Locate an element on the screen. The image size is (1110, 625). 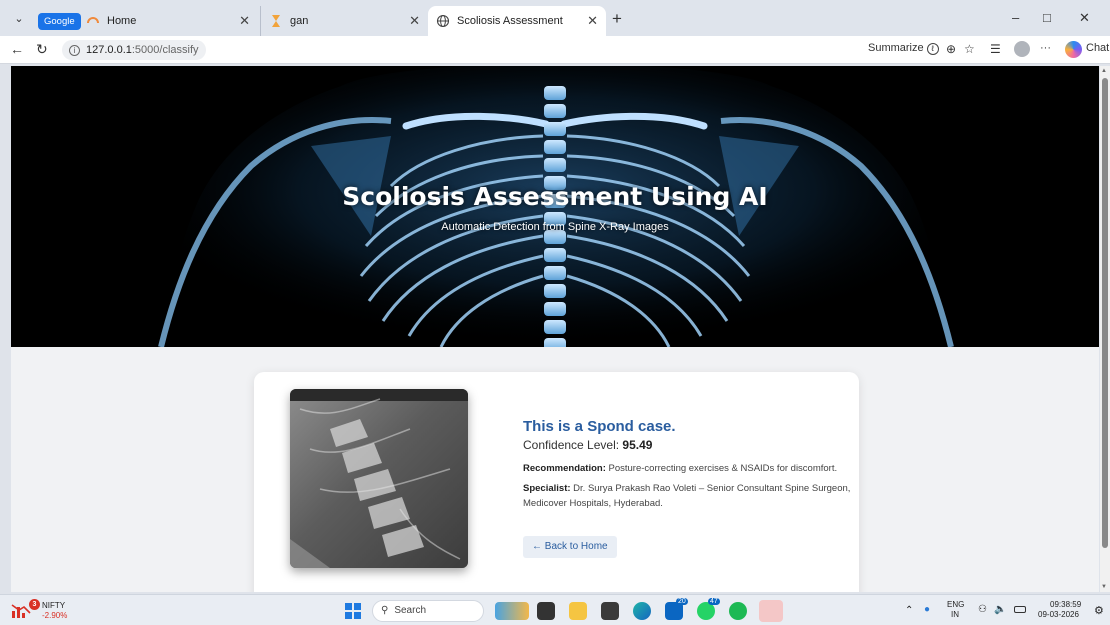
recommendation-label: Recommendation: is located at coordinates (564, 468).